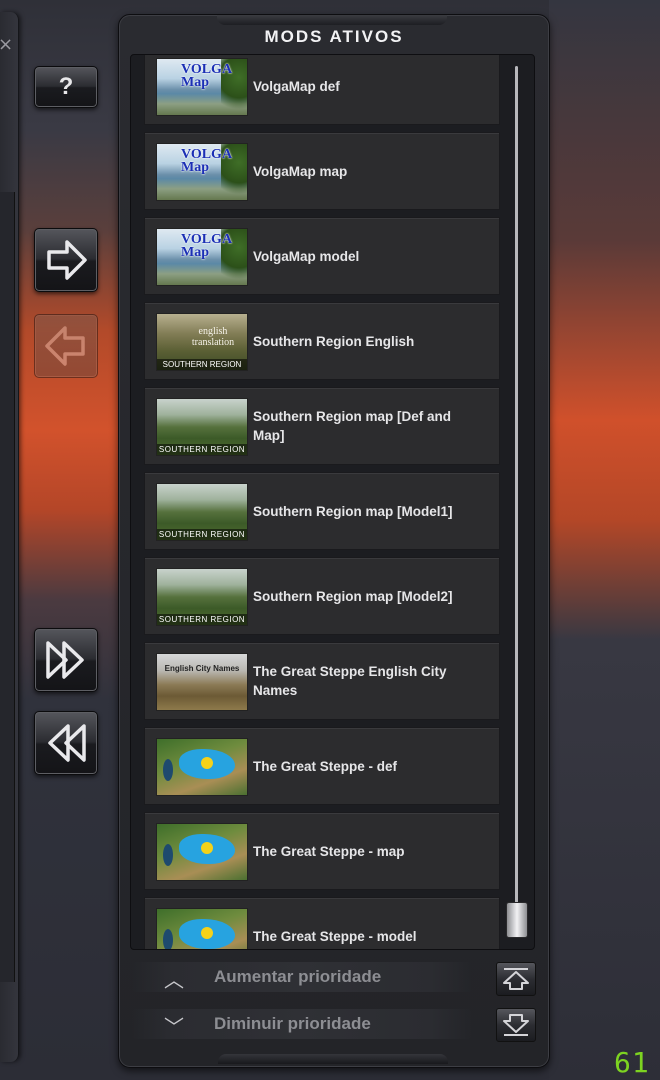  I want to click on activate-mod-button, so click(66, 260).